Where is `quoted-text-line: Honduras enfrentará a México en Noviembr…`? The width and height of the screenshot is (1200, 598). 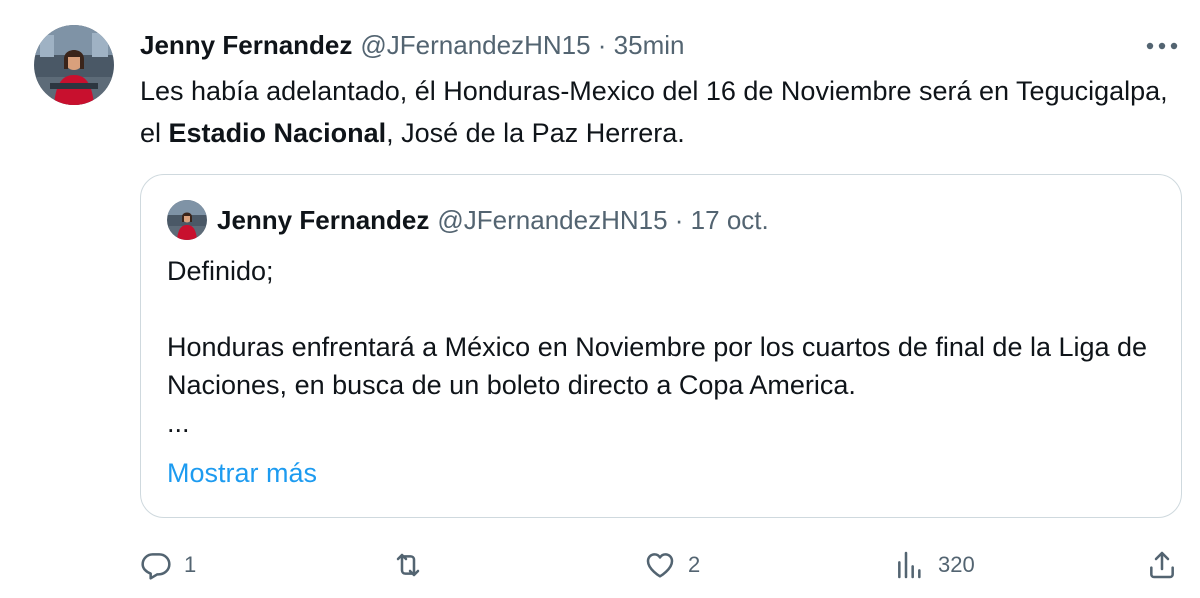
quoted-text-line: Honduras enfrentará a México en Noviembr… is located at coordinates (657, 366).